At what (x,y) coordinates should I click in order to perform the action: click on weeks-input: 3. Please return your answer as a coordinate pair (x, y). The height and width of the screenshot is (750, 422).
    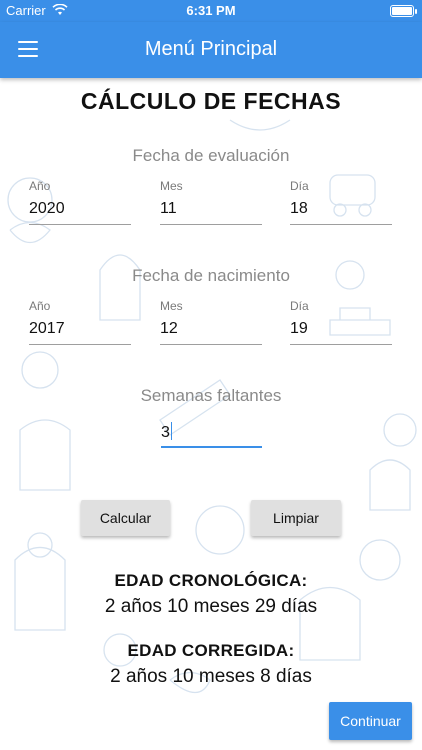
    Looking at the image, I should click on (211, 435).